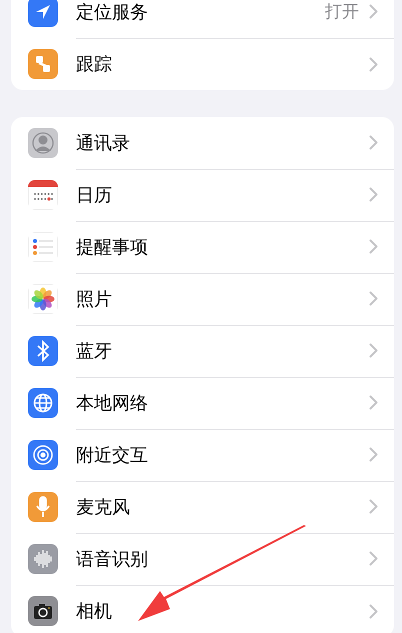 The width and height of the screenshot is (402, 633). Describe the element at coordinates (43, 195) in the screenshot. I see `calendar-icon` at that location.